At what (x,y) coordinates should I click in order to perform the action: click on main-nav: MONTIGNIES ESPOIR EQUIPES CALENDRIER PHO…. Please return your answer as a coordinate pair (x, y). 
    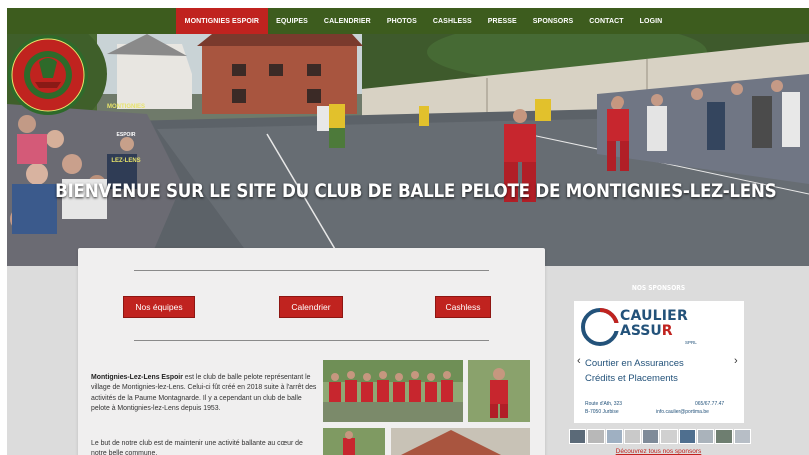
    Looking at the image, I should click on (408, 21).